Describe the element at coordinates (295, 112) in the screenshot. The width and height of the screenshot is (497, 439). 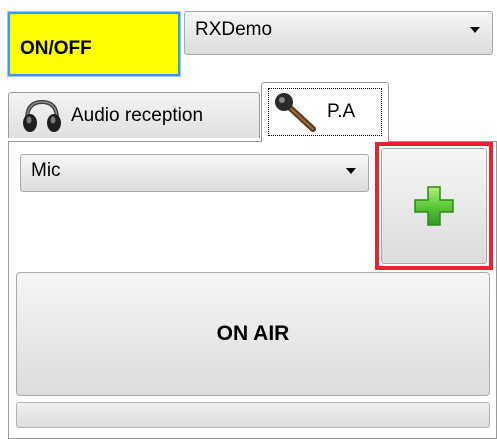
I see `microphone-icon` at that location.